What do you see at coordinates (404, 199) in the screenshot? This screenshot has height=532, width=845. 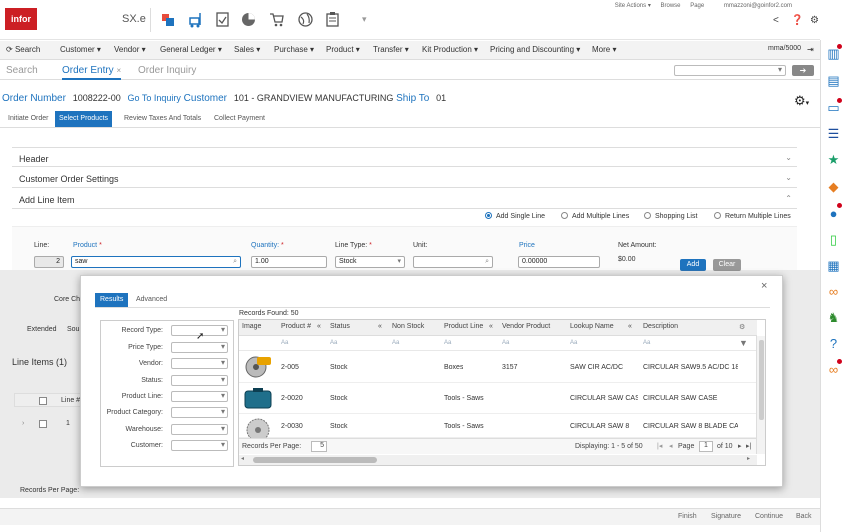 I see `add-line-item-section: Add Line Item ⌃` at bounding box center [404, 199].